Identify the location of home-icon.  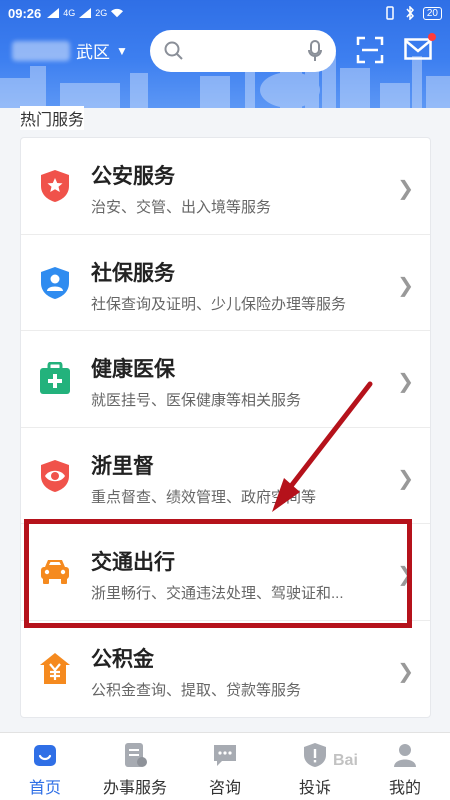
(45, 755).